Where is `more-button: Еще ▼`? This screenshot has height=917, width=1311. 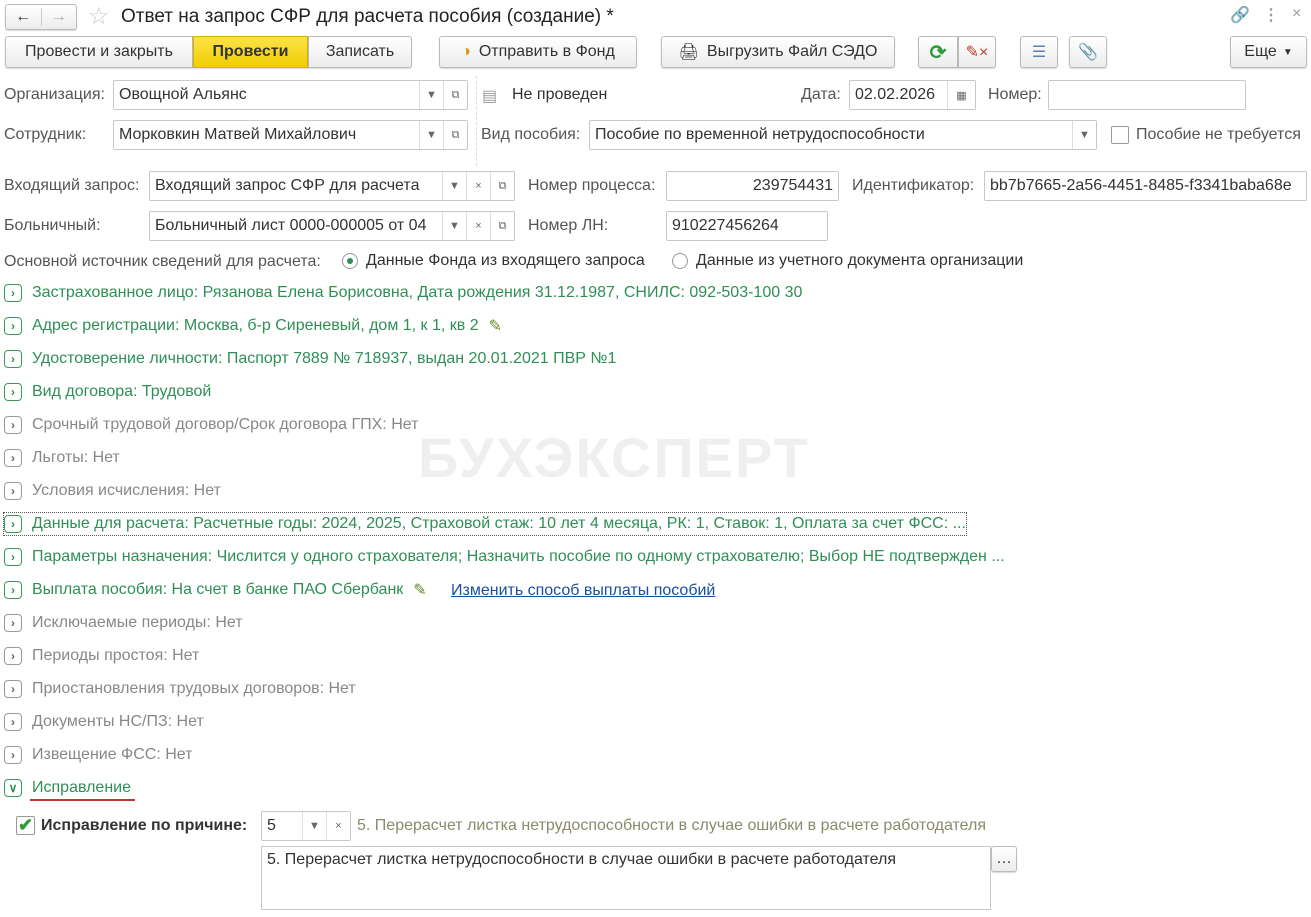
more-button: Еще ▼ is located at coordinates (1268, 52).